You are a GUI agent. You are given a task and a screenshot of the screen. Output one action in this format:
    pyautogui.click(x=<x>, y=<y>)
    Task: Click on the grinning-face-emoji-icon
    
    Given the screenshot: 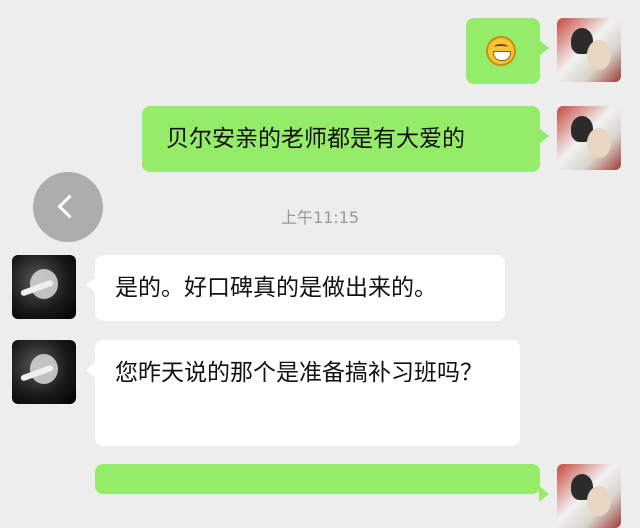 What is the action you would take?
    pyautogui.click(x=501, y=51)
    